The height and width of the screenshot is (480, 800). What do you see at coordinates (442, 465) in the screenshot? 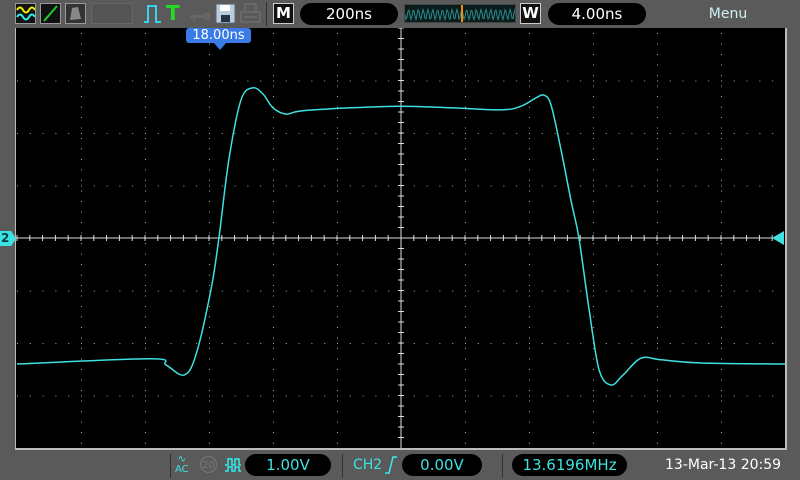
I see `trigger-level-readout: 0.00V` at bounding box center [442, 465].